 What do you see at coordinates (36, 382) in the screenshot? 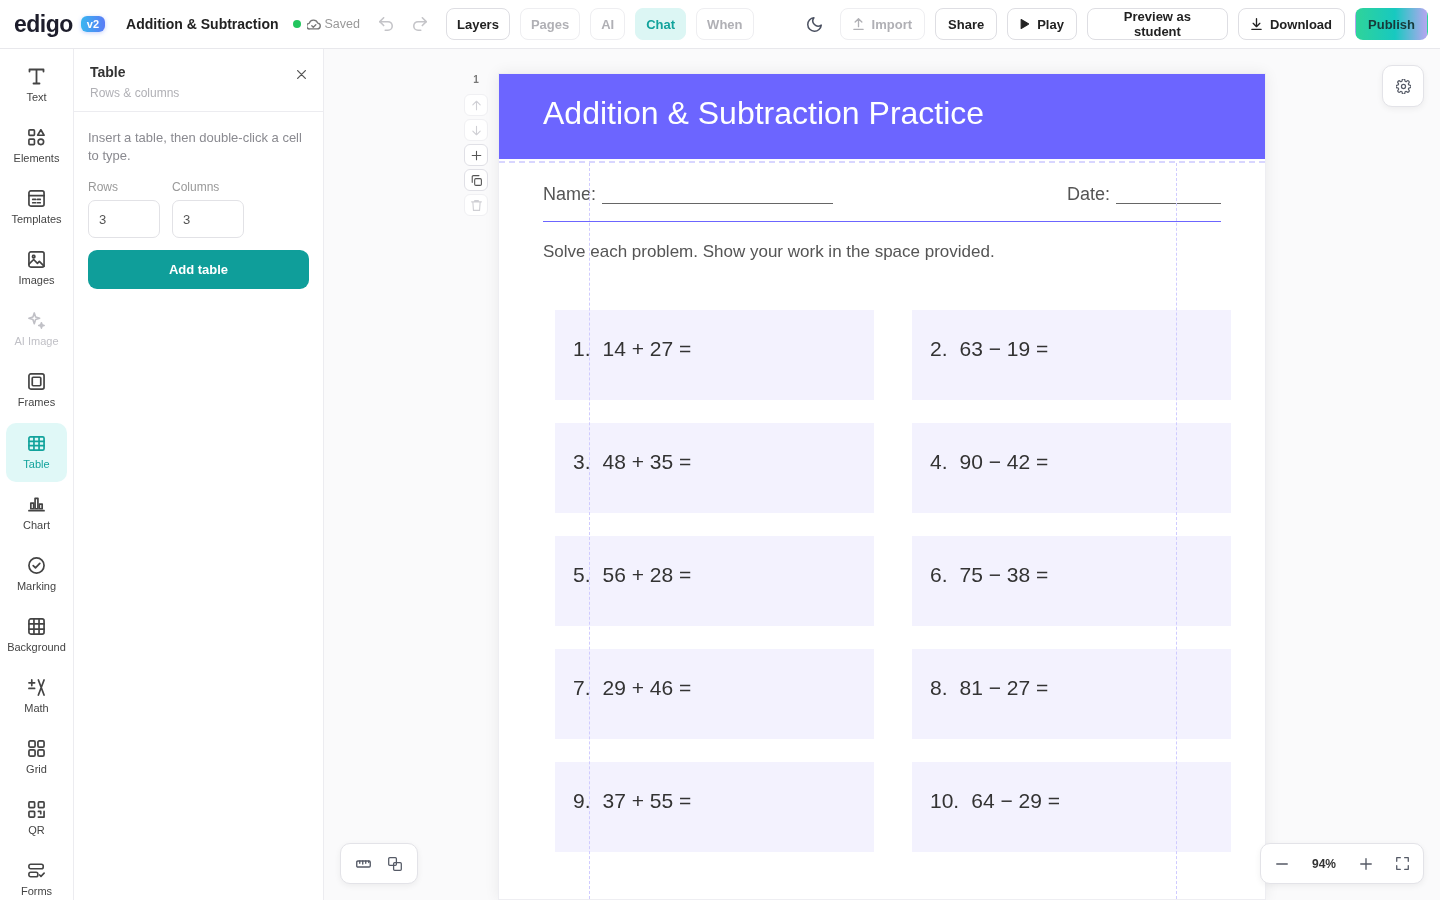
I see `frame-icon` at bounding box center [36, 382].